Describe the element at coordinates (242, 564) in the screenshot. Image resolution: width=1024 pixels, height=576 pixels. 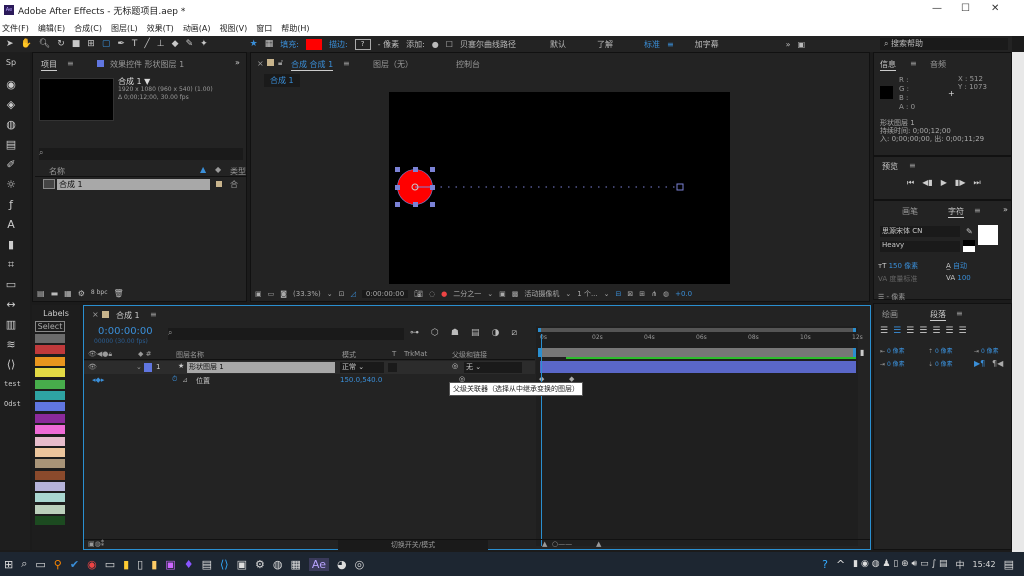
I see `app-terminal-icon: ▣` at that location.